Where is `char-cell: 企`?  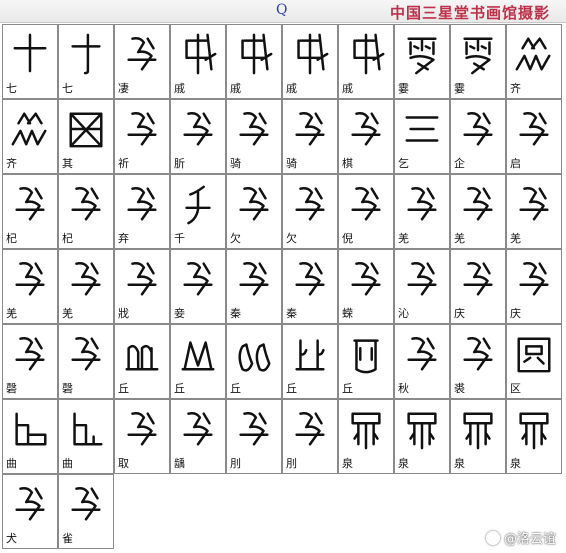
char-cell: 企 is located at coordinates (478, 136).